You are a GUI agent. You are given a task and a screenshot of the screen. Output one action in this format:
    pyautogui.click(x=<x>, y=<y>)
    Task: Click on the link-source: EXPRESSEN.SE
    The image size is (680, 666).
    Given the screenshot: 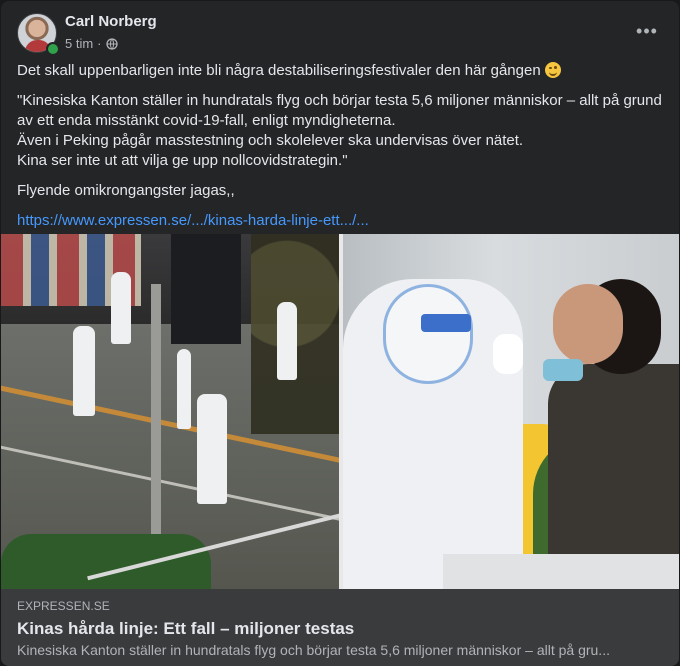 What is the action you would take?
    pyautogui.click(x=63, y=606)
    